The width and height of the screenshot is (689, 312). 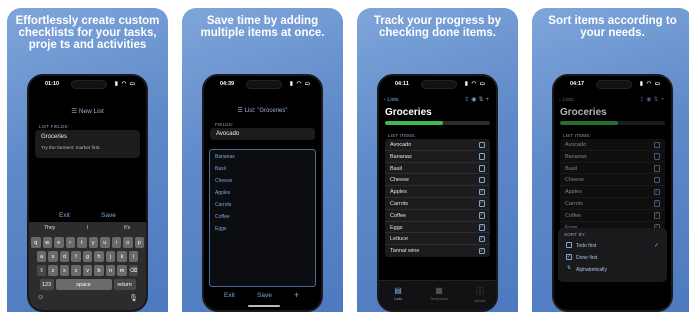 I want to click on sort-option-todo-first: Todo first ✓, so click(x=612, y=245).